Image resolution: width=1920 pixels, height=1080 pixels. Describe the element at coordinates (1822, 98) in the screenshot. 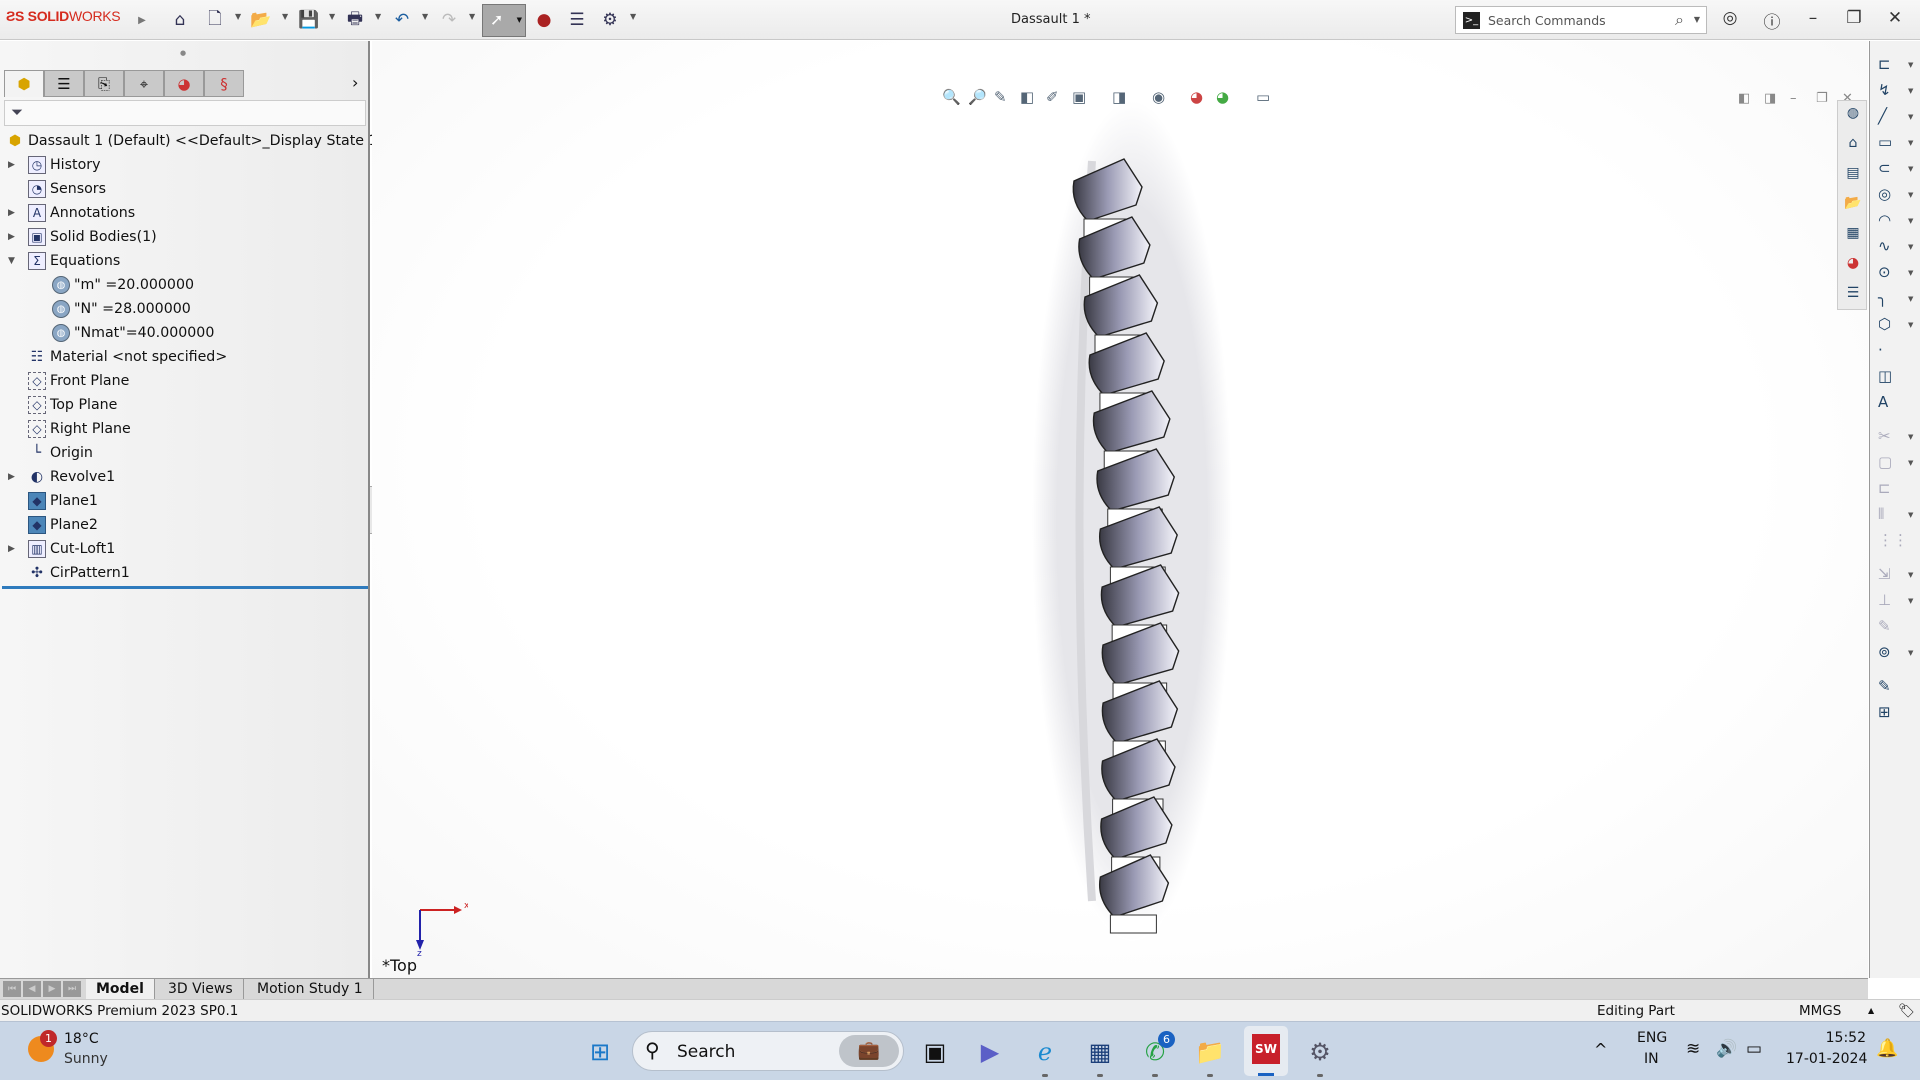

I see `viewport-restore-icon: ❐` at that location.